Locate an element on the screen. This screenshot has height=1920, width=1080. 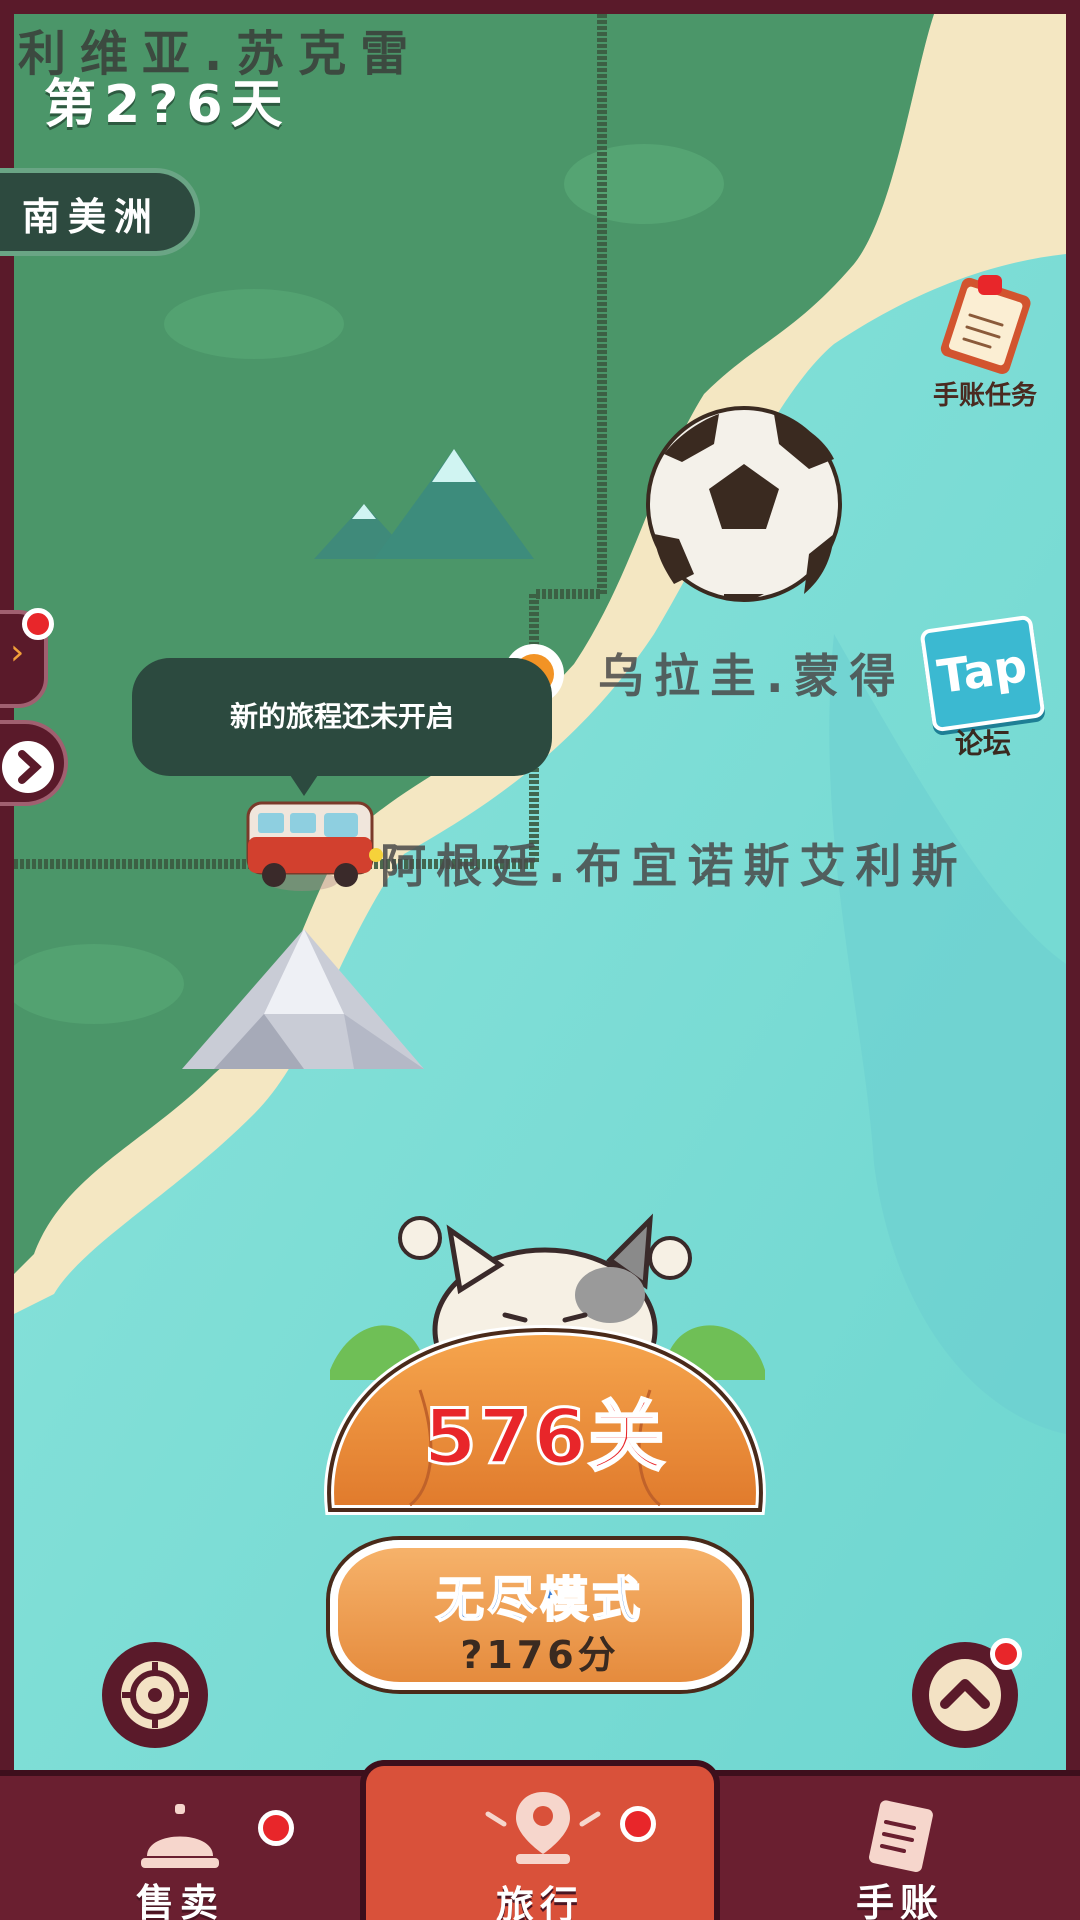
notebook-icon is located at coordinates (901, 1836).